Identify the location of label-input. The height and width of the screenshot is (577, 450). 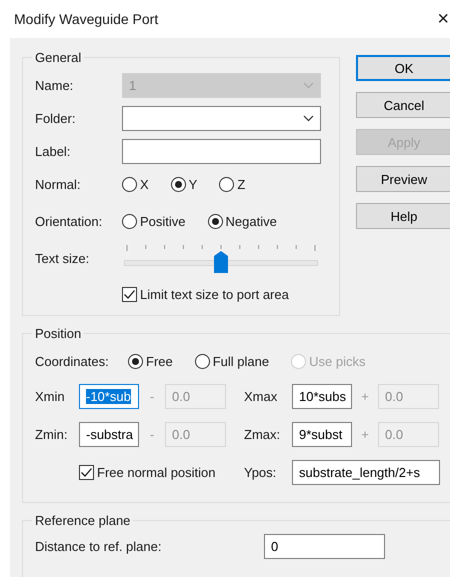
(221, 151).